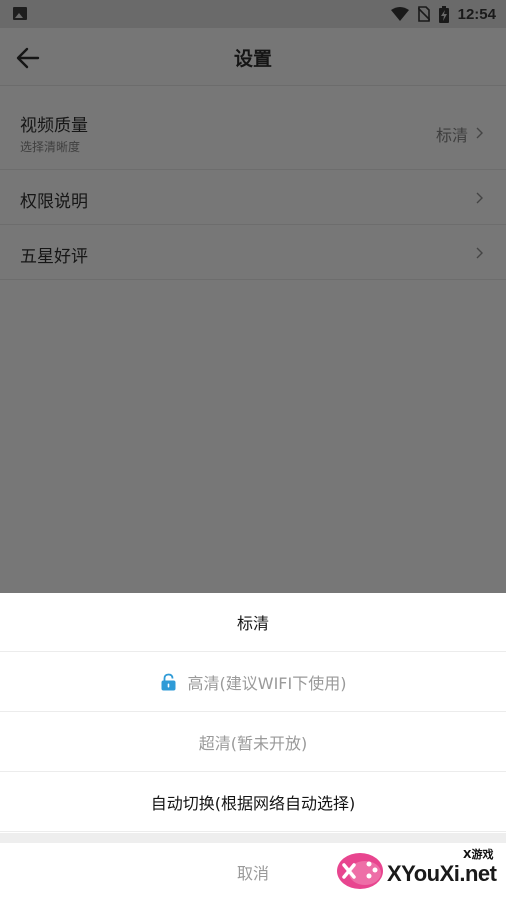  I want to click on option-auto-switch: 自动切换(根据网络自动选择), so click(253, 802).